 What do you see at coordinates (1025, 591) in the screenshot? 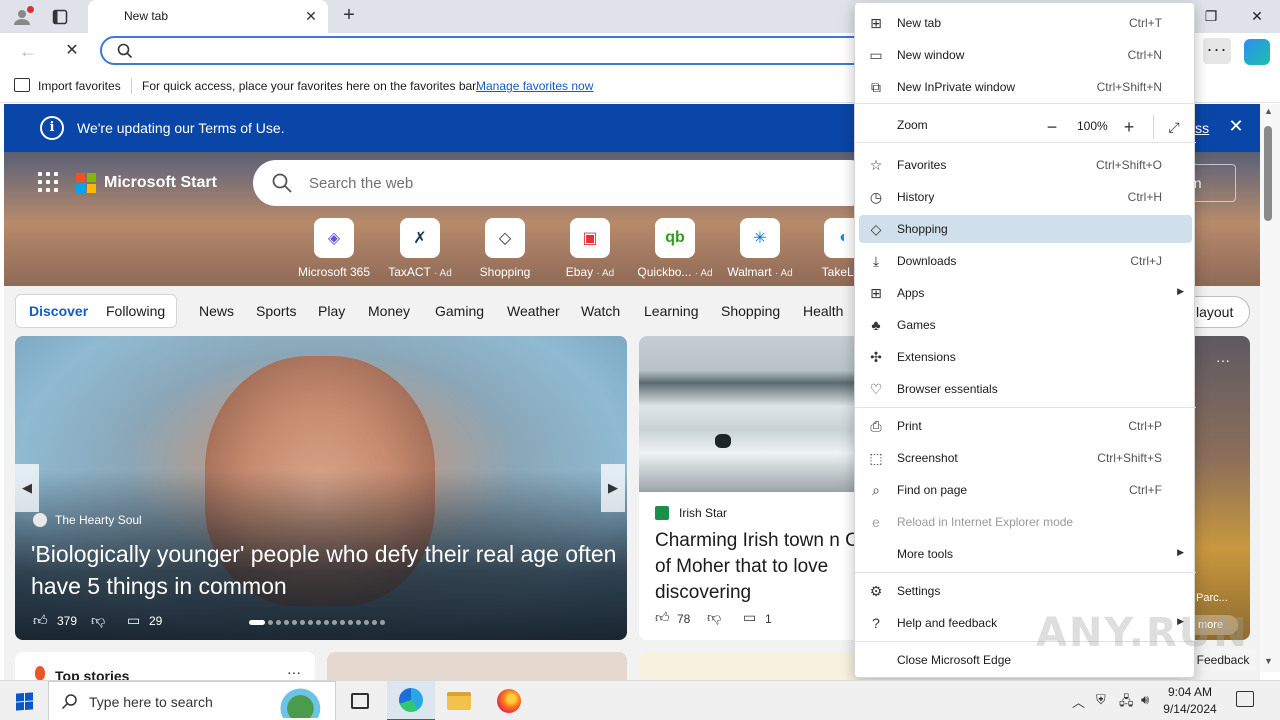
I see `menu-item-settings: ⚙ Settings` at bounding box center [1025, 591].